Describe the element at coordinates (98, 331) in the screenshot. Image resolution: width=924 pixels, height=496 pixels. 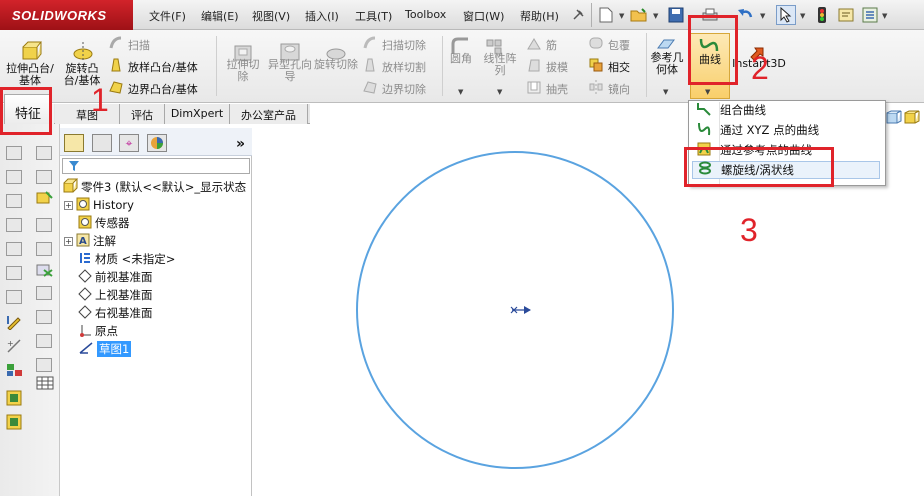
I see `tree-item-origin: 原点` at that location.